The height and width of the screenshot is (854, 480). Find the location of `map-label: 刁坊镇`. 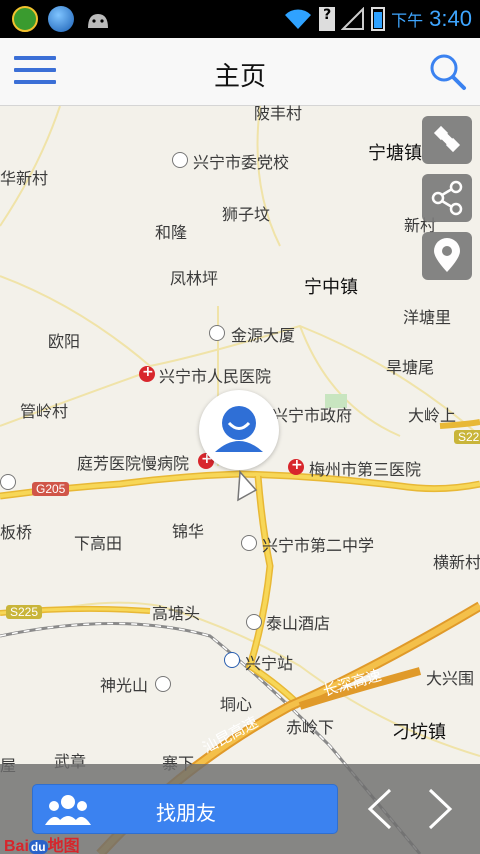

map-label: 刁坊镇 is located at coordinates (419, 732).